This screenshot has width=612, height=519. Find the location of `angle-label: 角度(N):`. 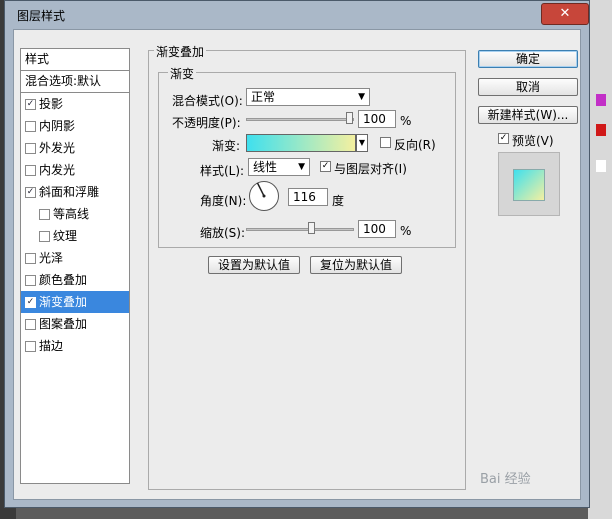

angle-label: 角度(N): is located at coordinates (223, 201).